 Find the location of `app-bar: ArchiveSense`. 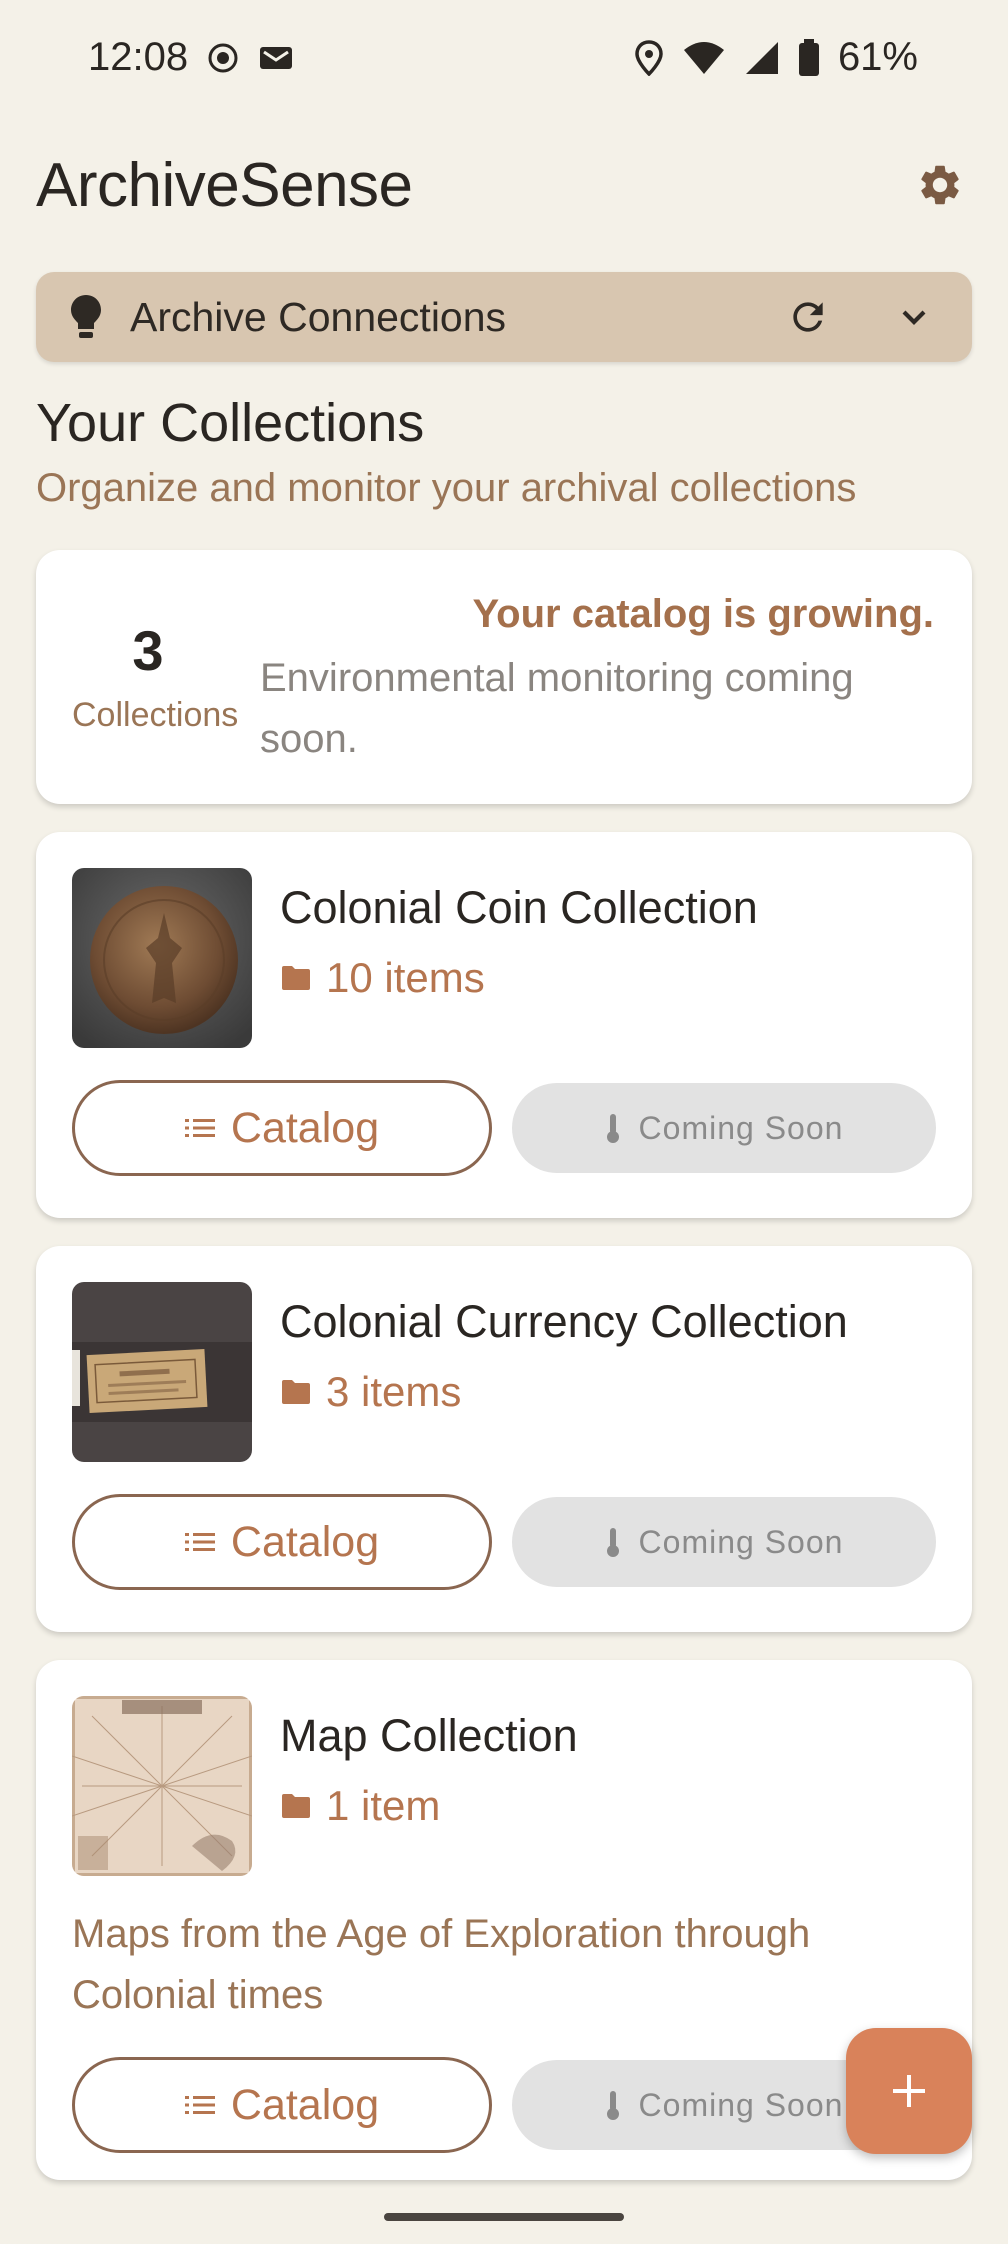

app-bar: ArchiveSense is located at coordinates (504, 185).